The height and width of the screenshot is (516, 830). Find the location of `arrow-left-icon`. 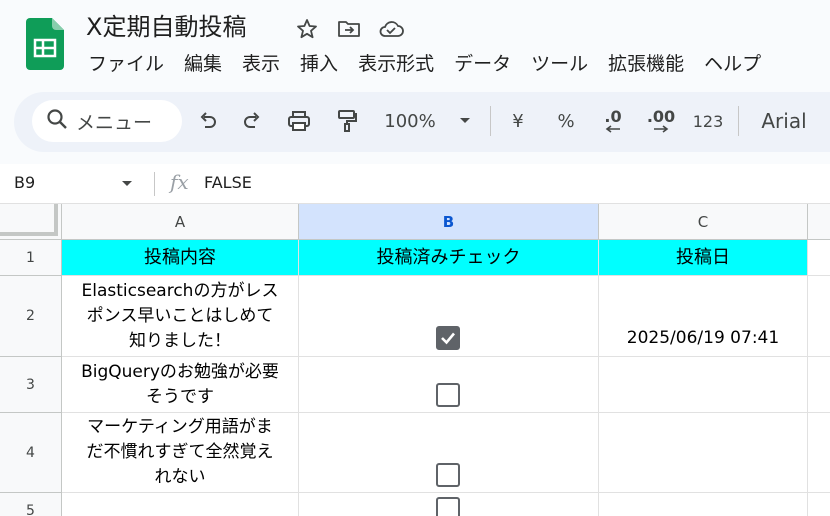

arrow-left-icon is located at coordinates (612, 129).